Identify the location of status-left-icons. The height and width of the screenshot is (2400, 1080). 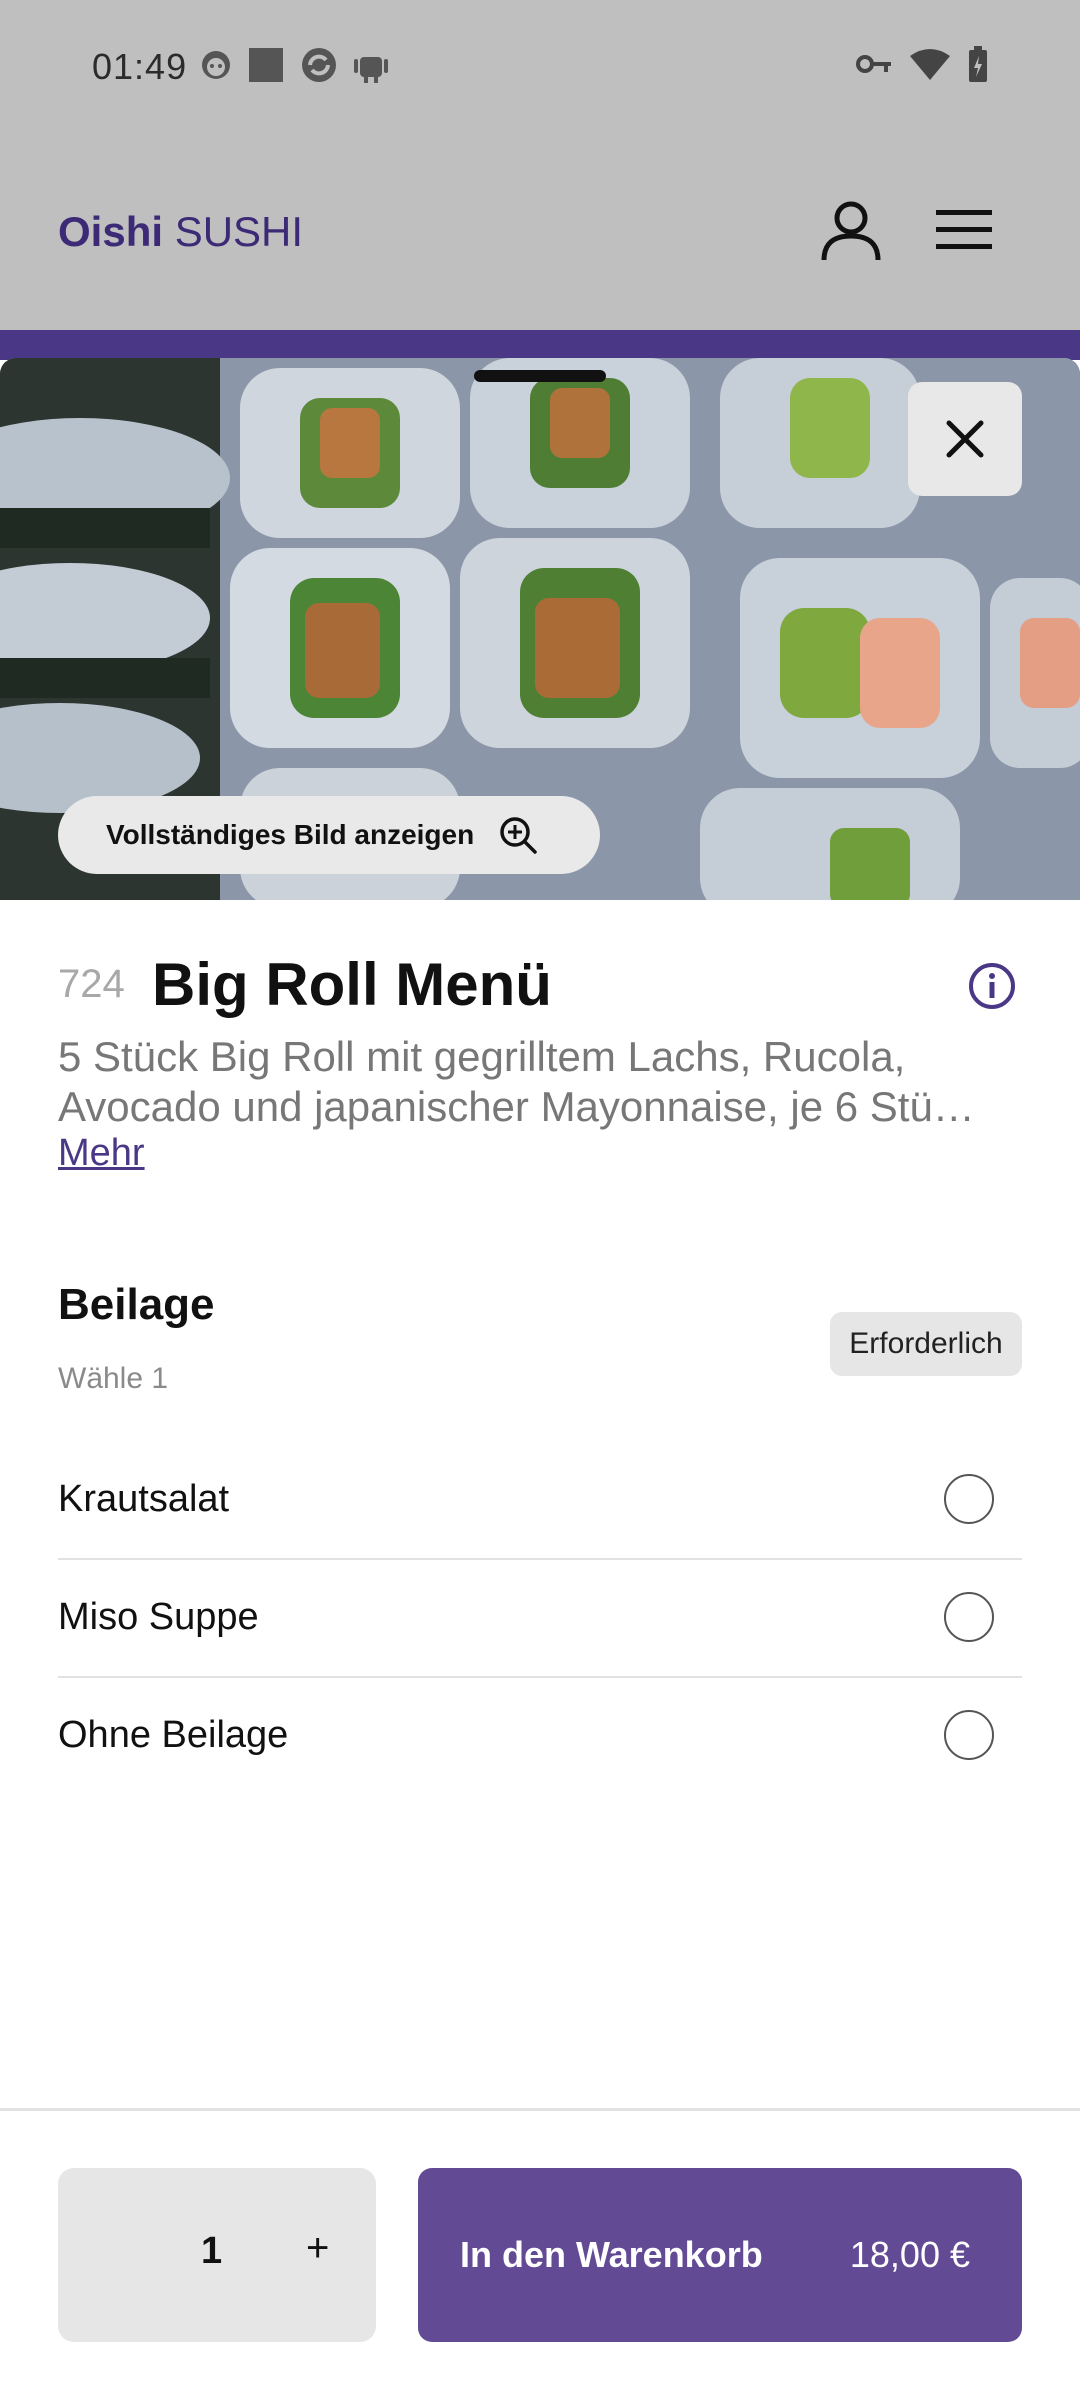
(294, 65).